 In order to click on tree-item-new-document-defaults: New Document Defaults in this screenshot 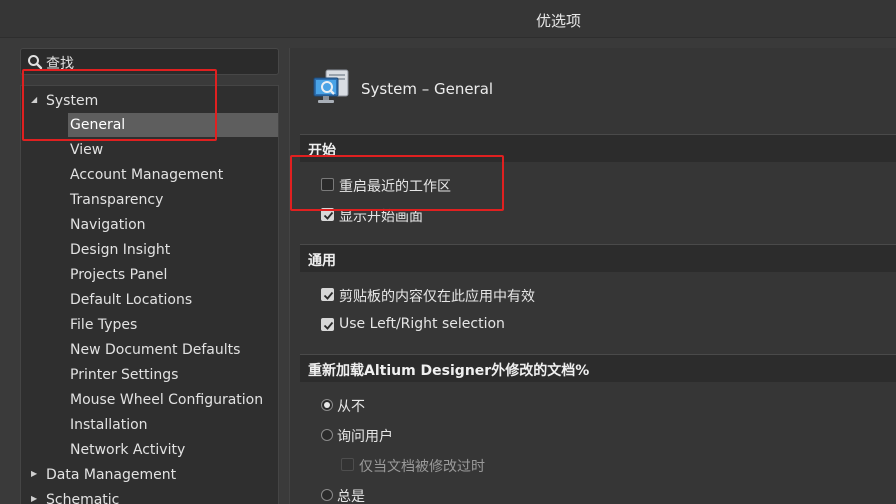, I will do `click(155, 350)`.